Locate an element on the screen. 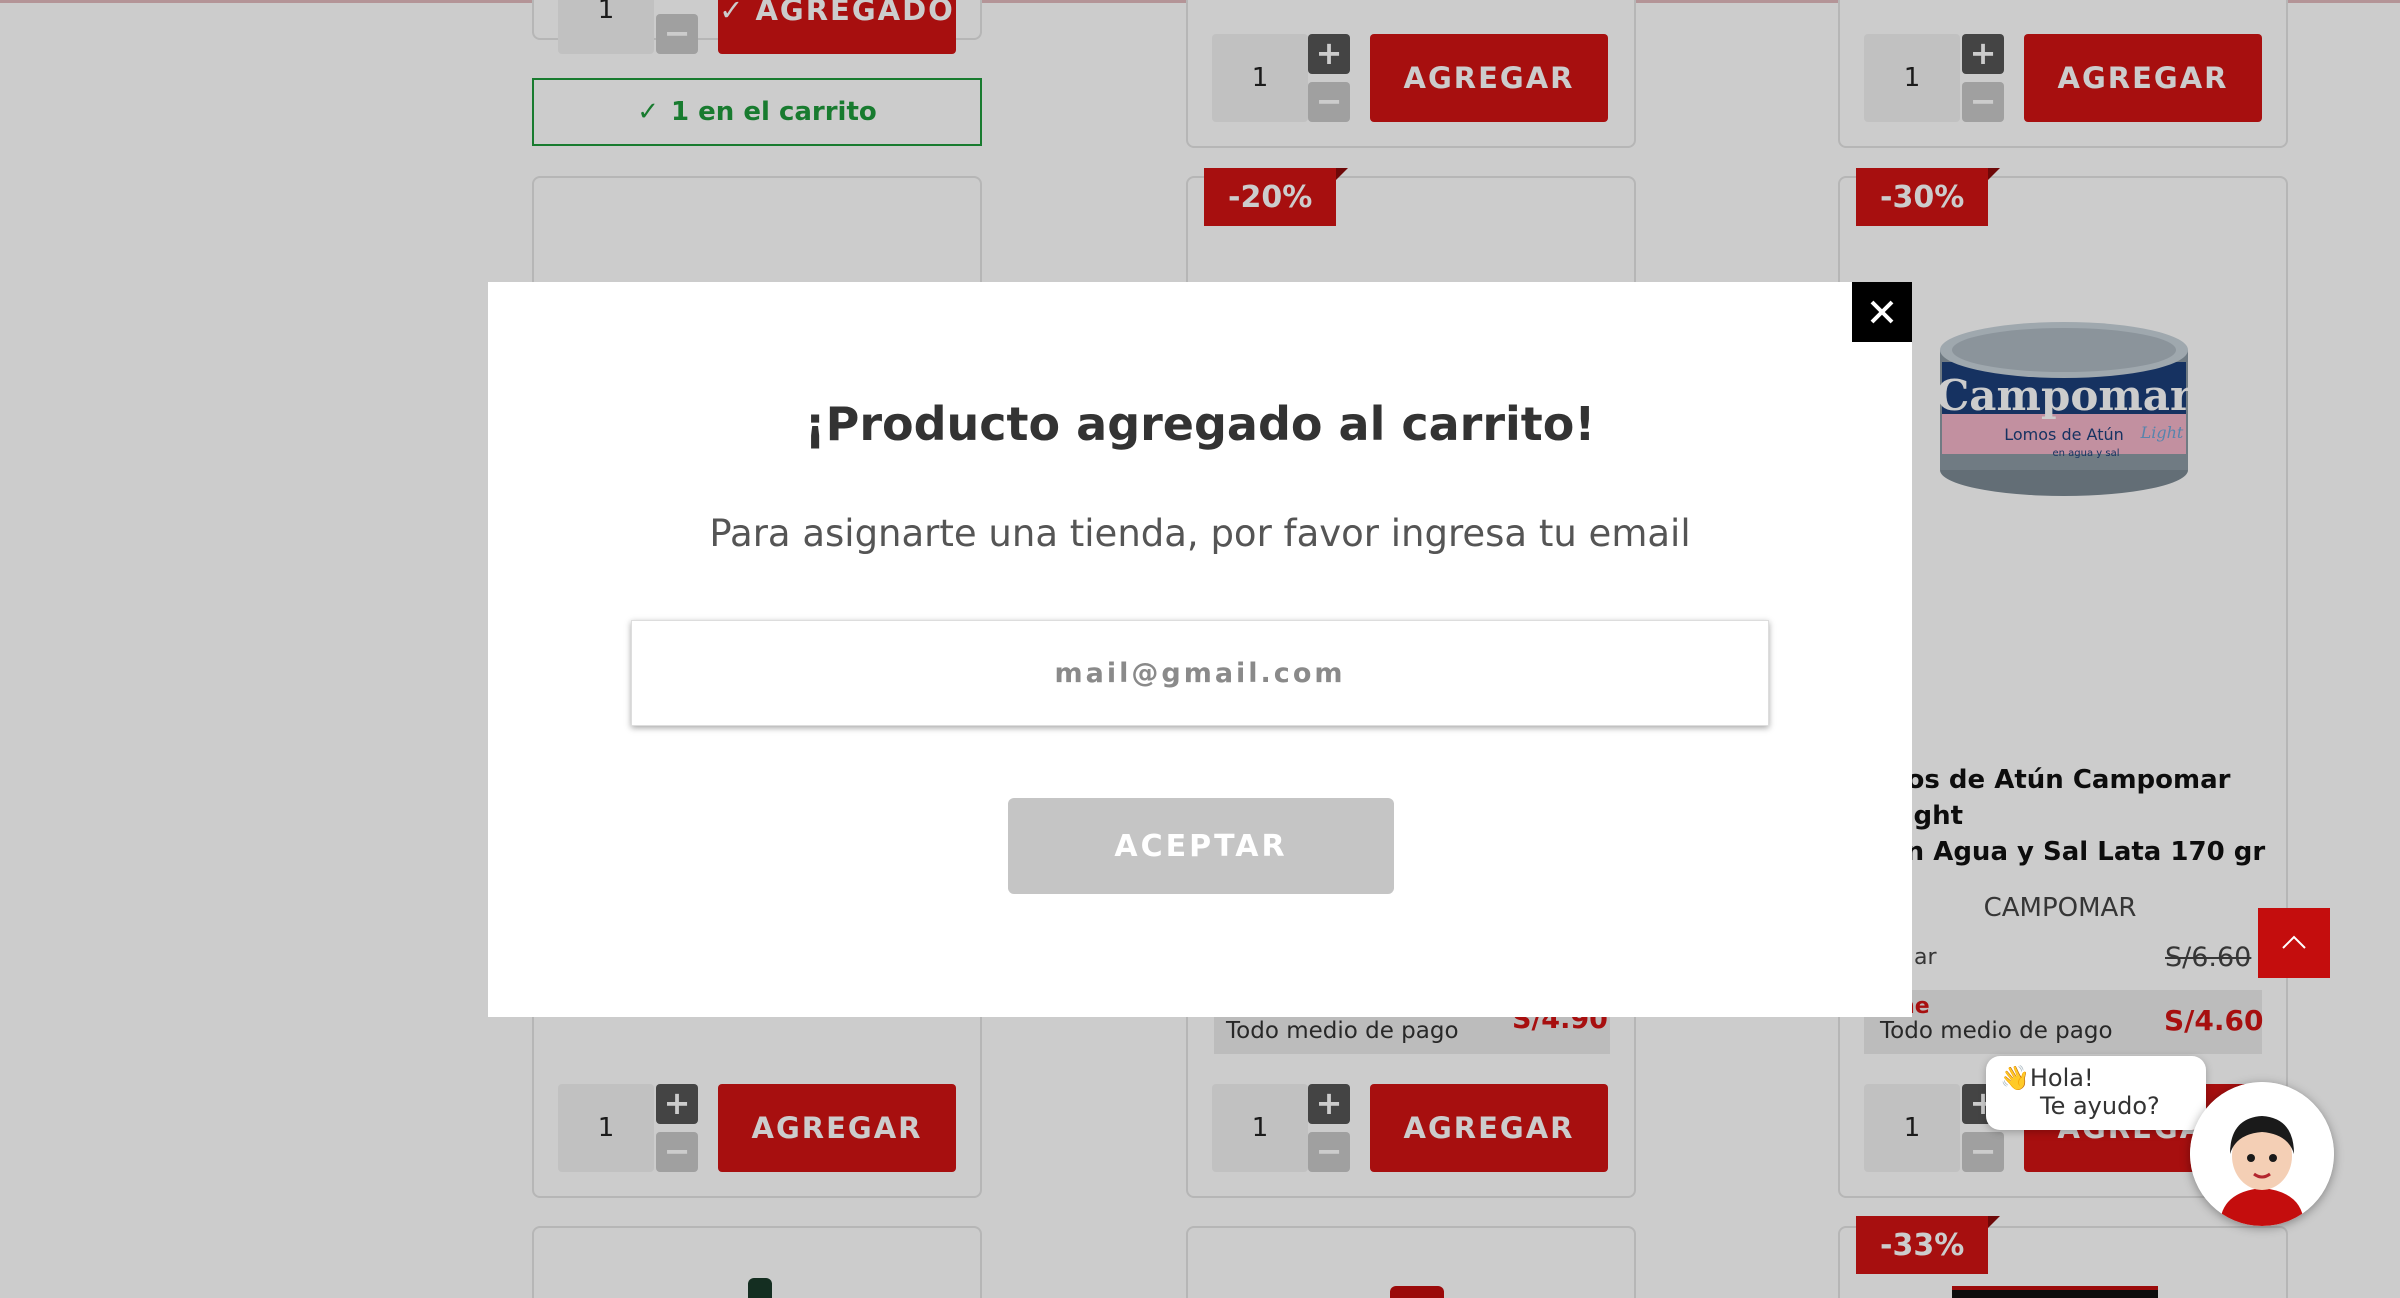 The image size is (2400, 1298). chat-assistant-avatar is located at coordinates (2262, 1154).